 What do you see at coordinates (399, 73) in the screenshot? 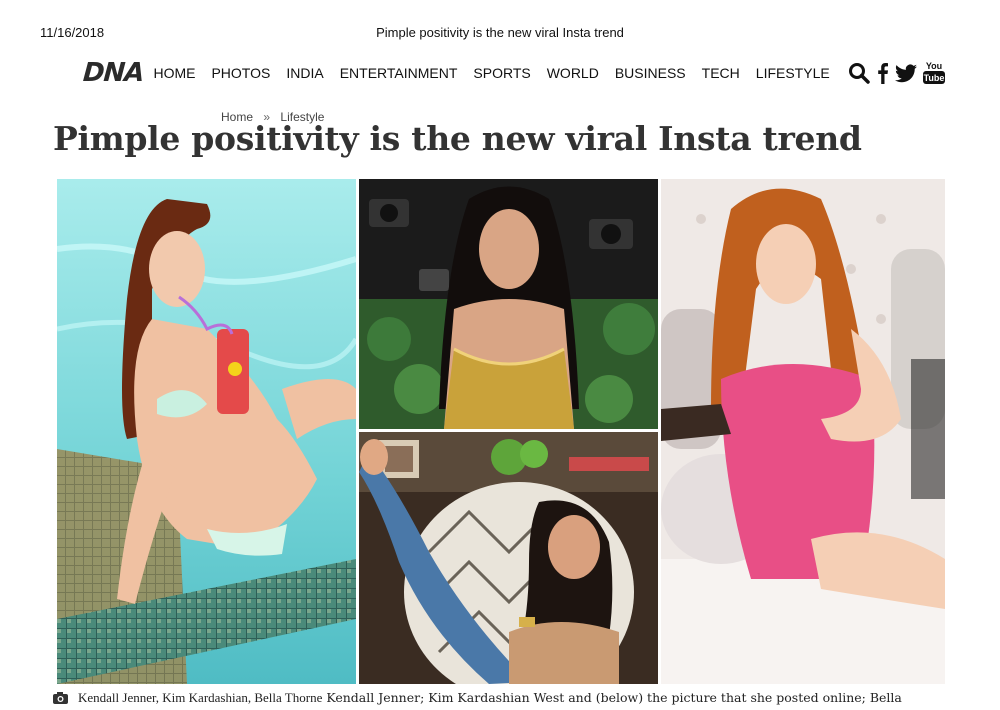
I see `nav-item-entertainment: ENTERTAINMENT` at bounding box center [399, 73].